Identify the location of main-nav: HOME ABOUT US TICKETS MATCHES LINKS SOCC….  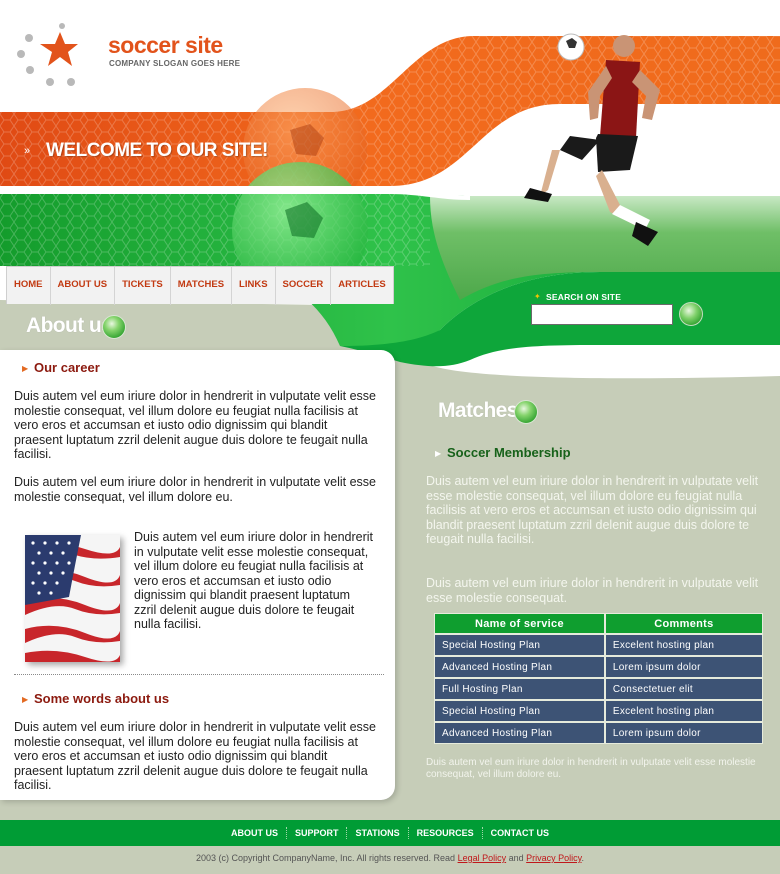
(200, 285).